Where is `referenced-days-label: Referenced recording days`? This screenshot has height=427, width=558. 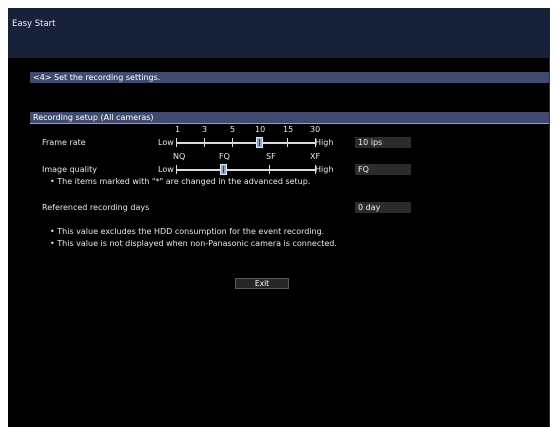 referenced-days-label: Referenced recording days is located at coordinates (96, 207).